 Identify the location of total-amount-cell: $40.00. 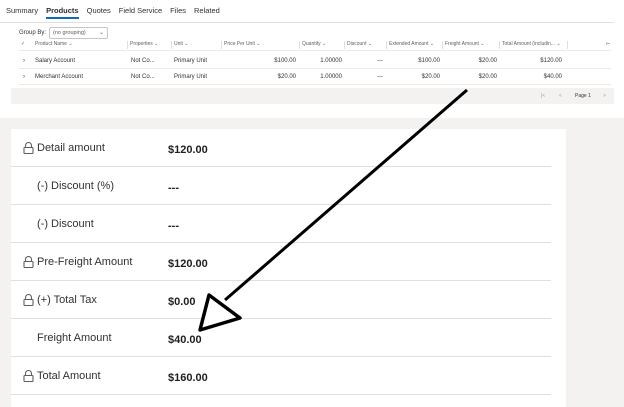
(552, 77).